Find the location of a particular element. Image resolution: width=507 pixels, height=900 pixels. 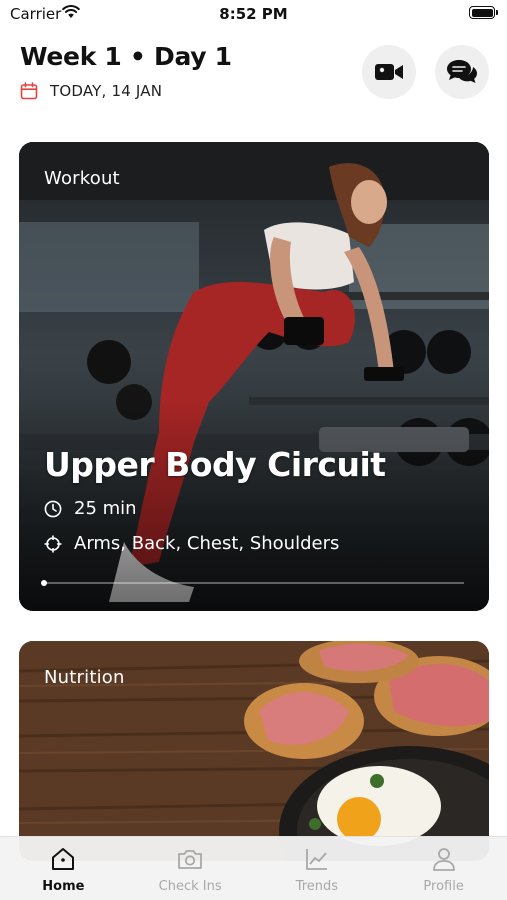

profile-icon is located at coordinates (443, 859).